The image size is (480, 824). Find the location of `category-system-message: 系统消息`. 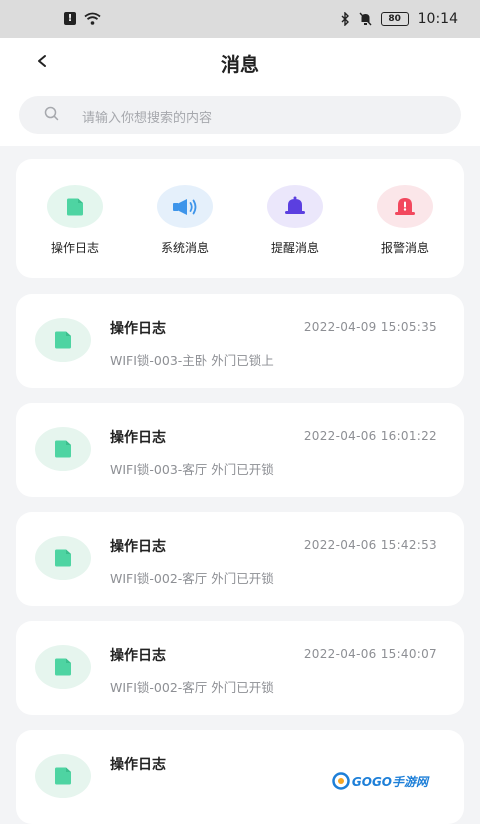

category-system-message: 系统消息 is located at coordinates (185, 220).